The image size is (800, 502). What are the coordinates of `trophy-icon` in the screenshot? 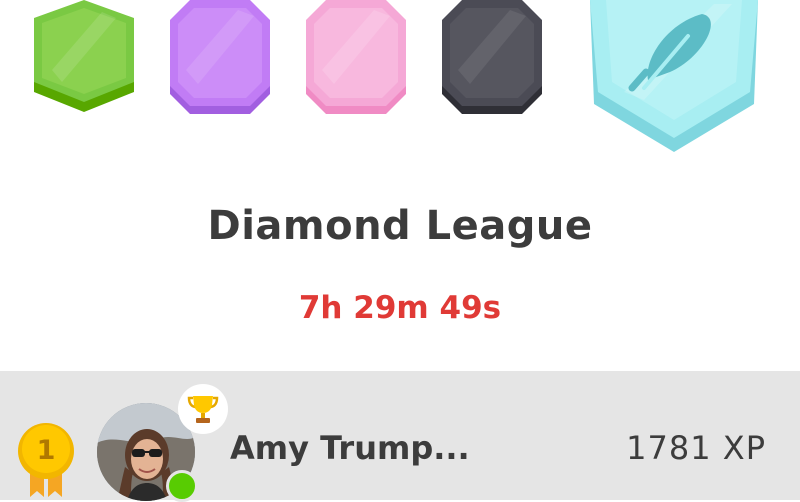 It's located at (203, 409).